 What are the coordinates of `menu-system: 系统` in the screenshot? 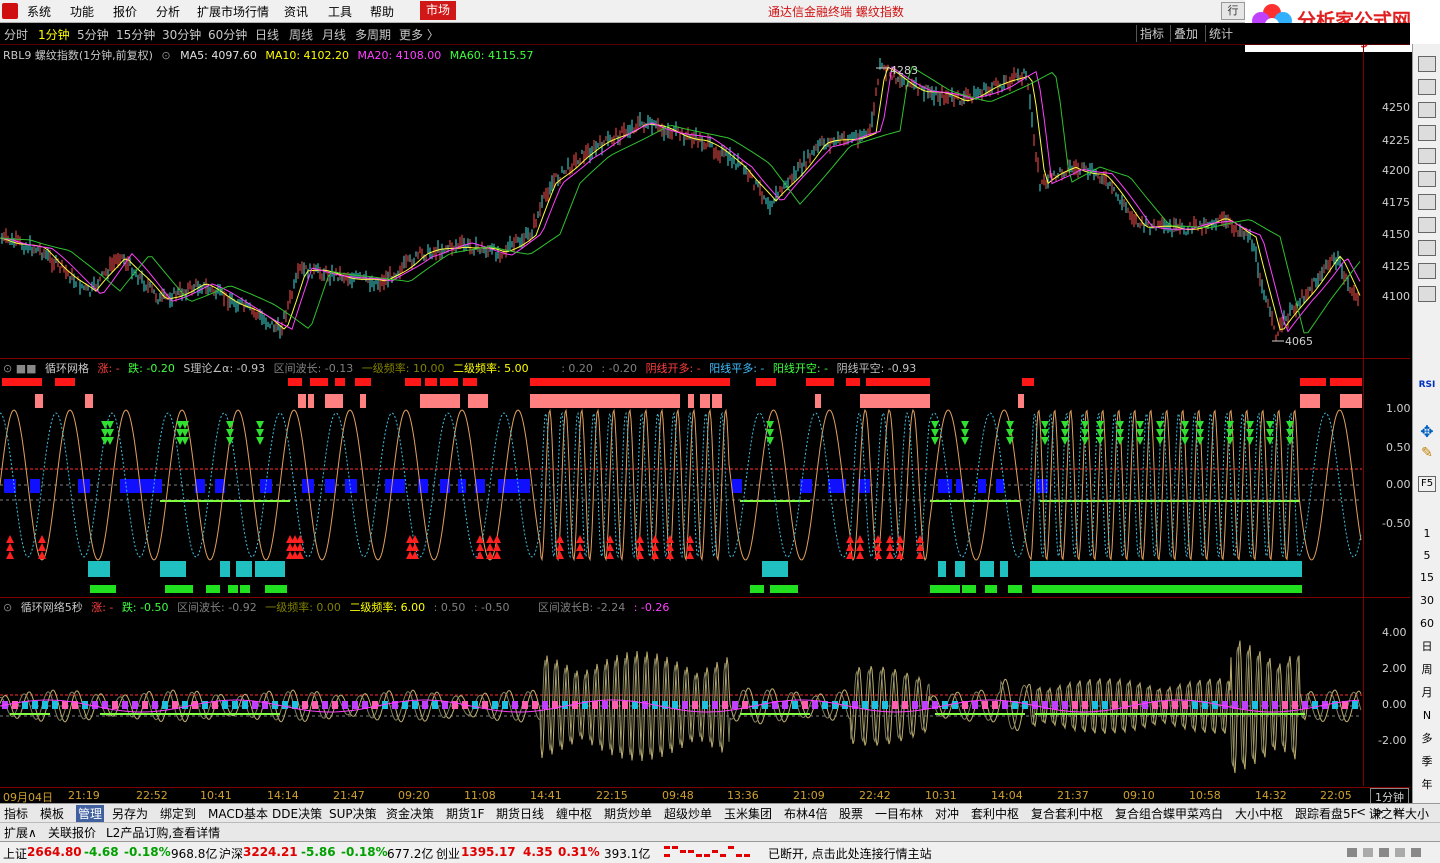 It's located at (39, 11).